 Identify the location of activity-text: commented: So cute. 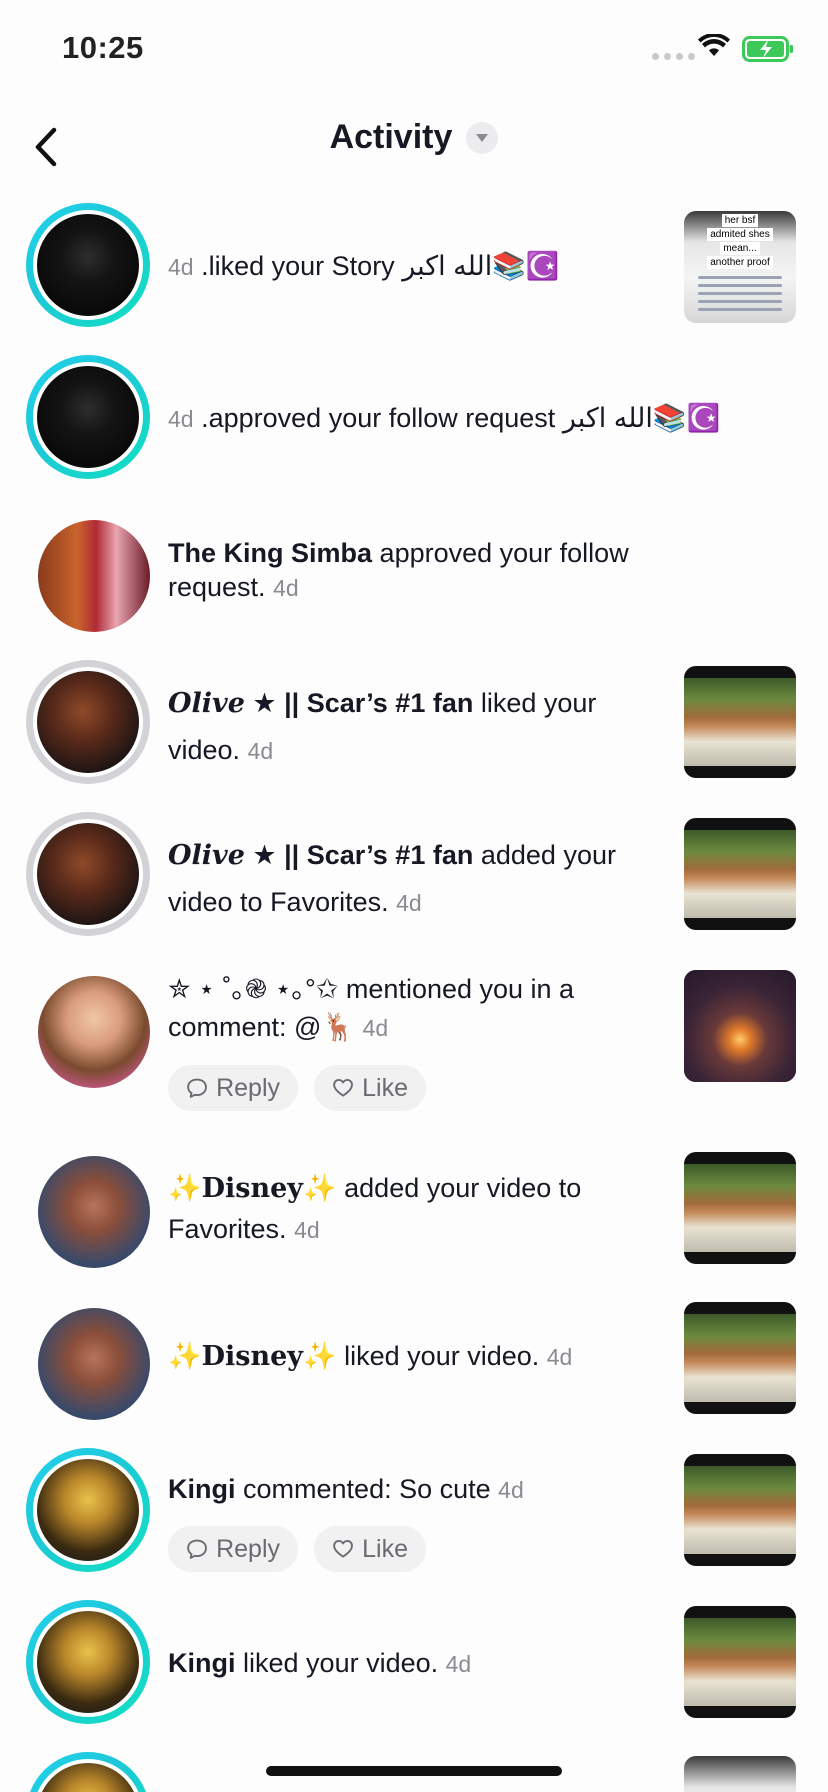
(367, 1489).